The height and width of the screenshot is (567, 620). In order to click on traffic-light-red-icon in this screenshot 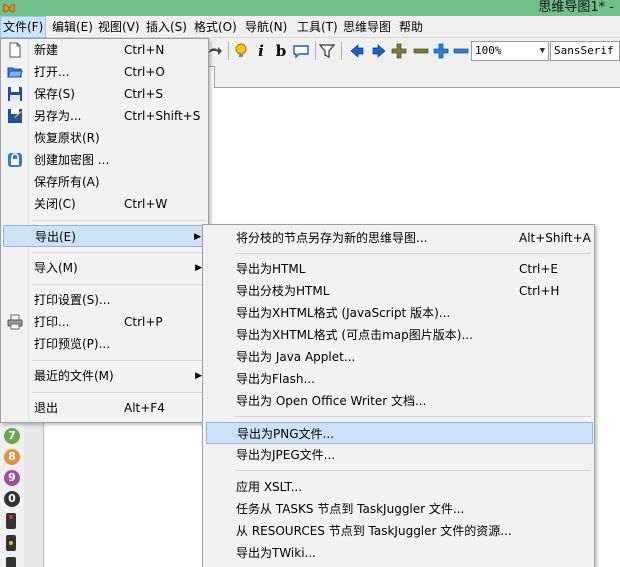, I will do `click(11, 521)`.